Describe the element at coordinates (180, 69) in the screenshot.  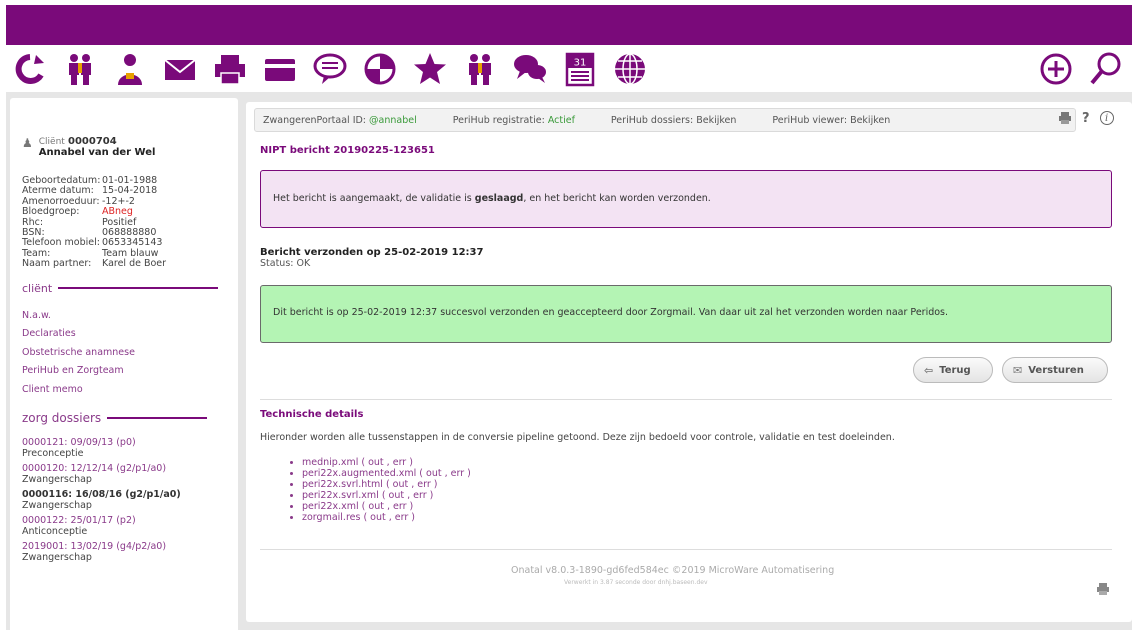
I see `mail-icon` at that location.